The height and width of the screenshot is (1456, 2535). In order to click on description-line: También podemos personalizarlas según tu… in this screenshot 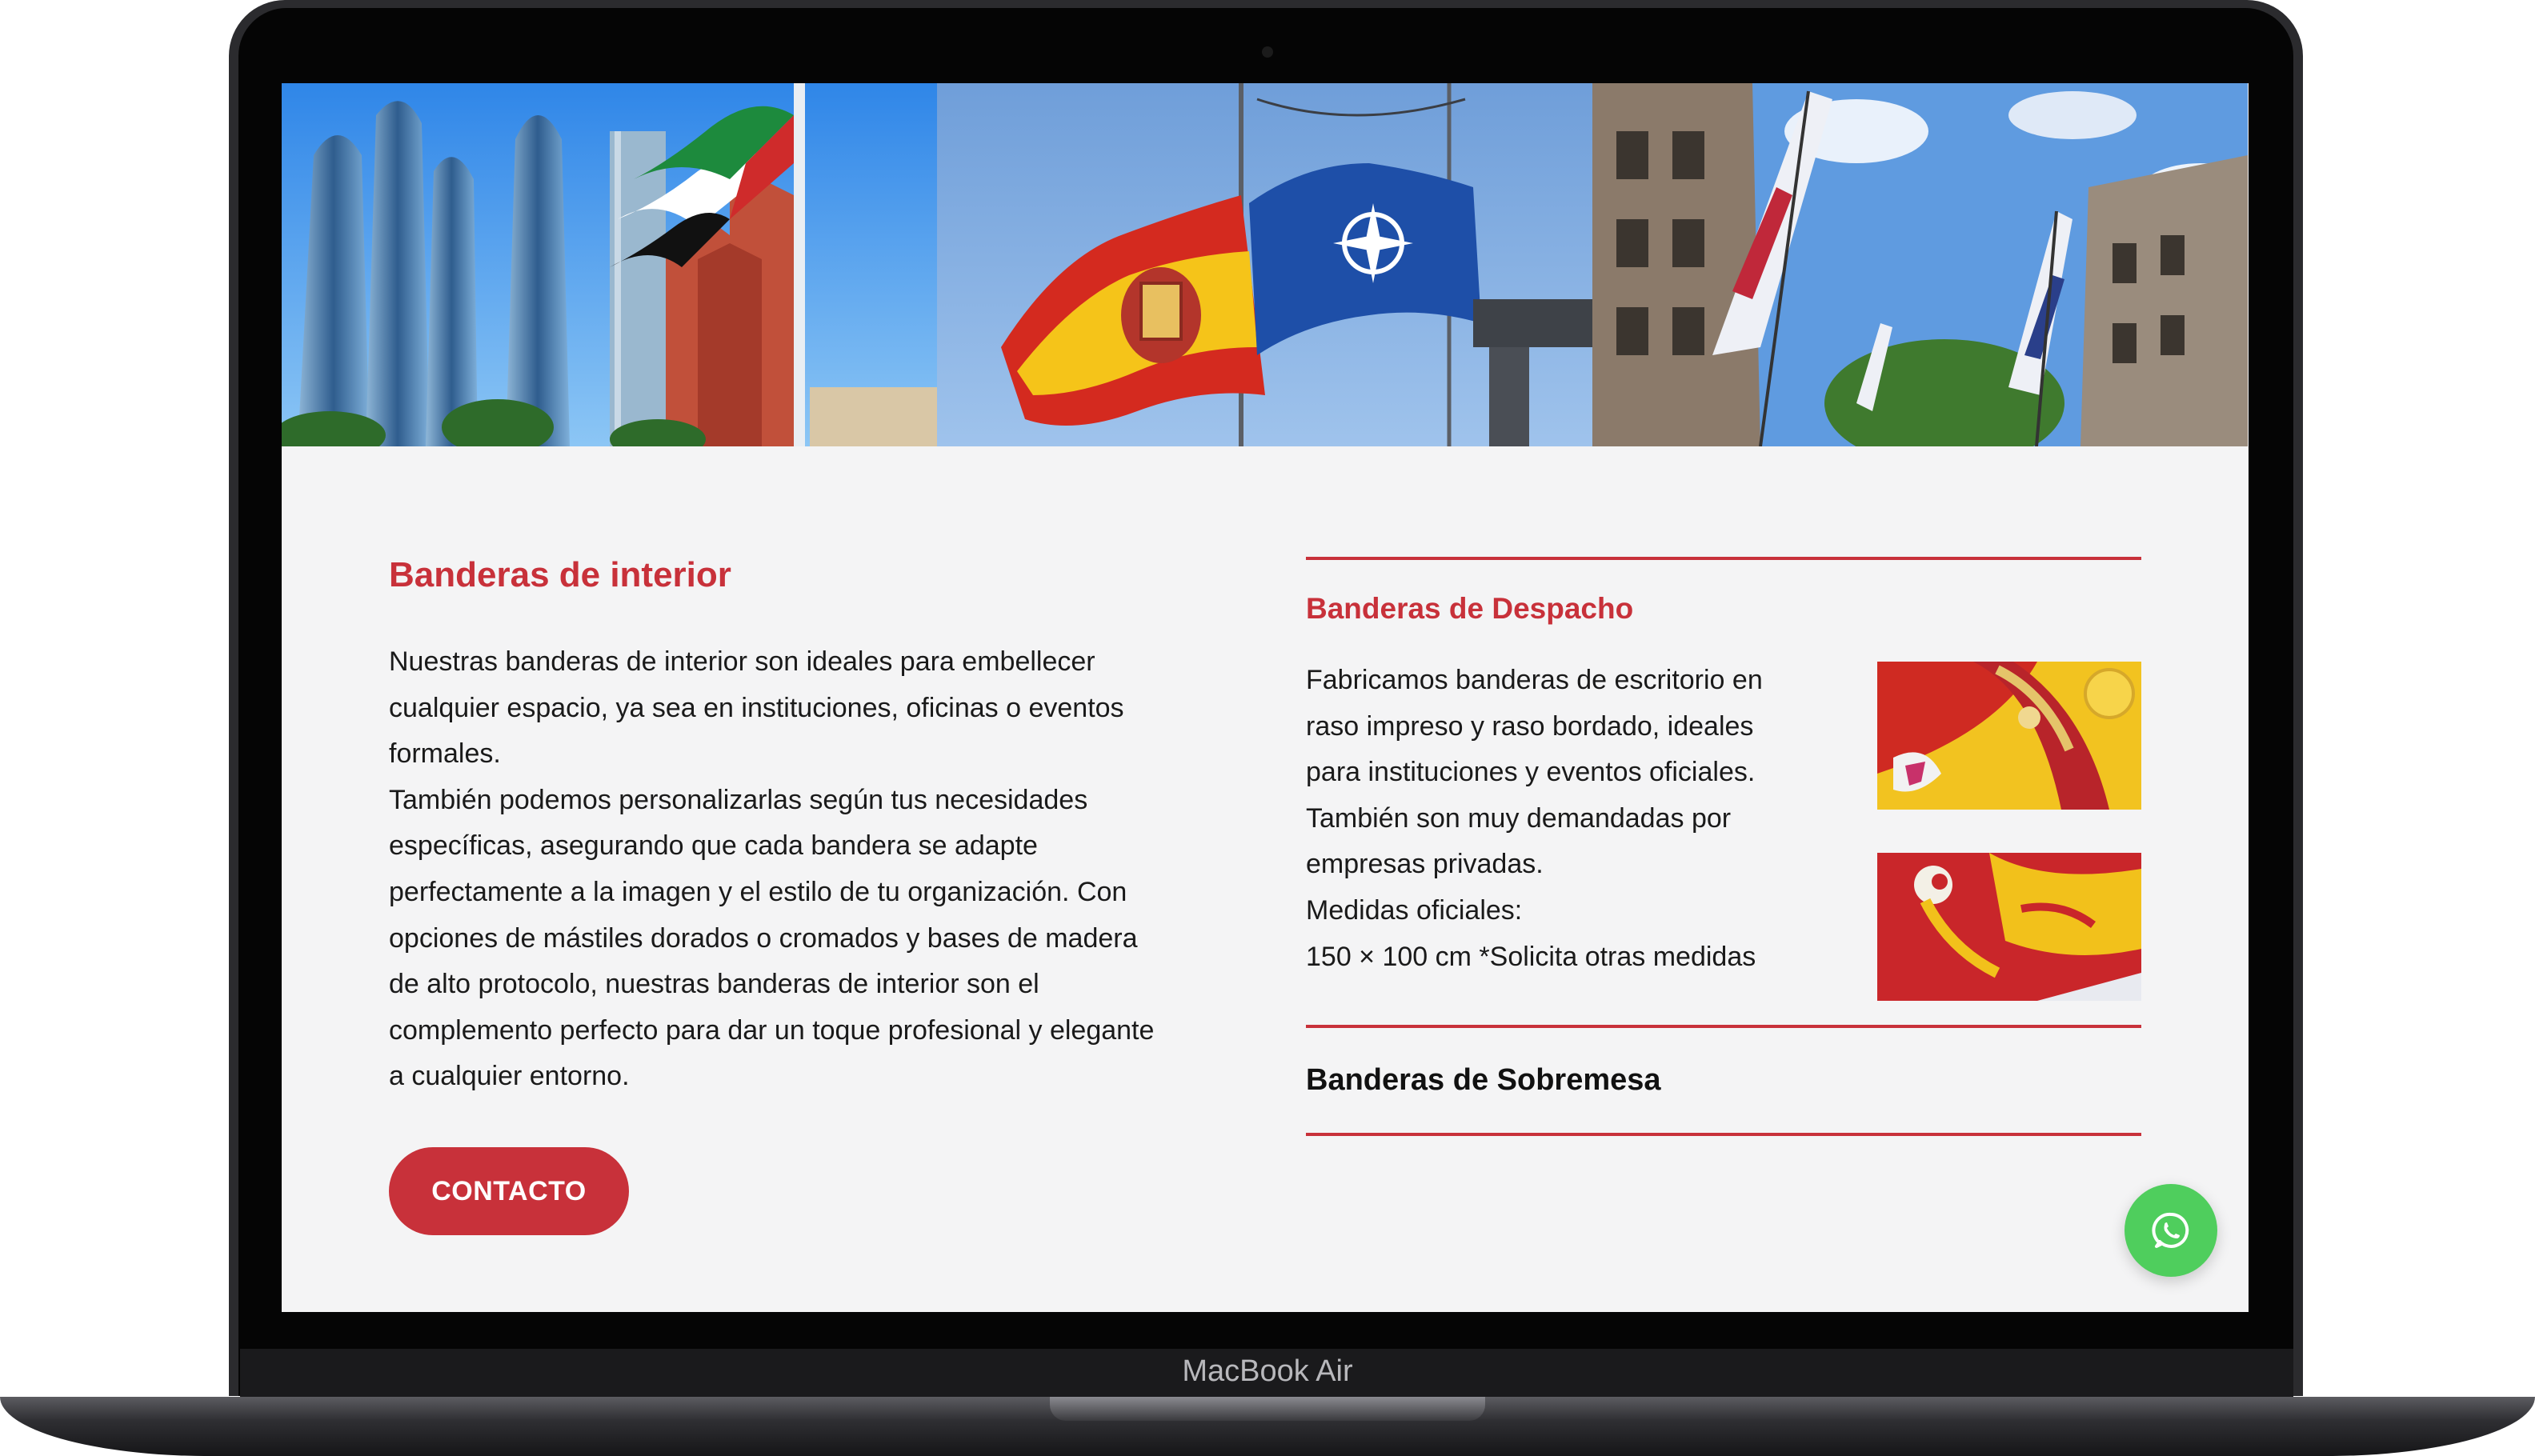, I will do `click(738, 799)`.